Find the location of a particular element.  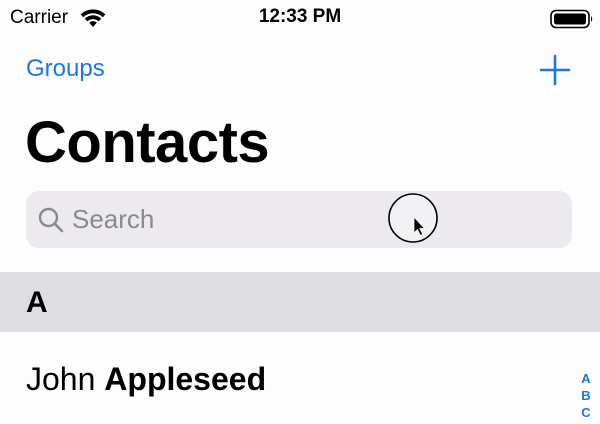

status-bar: Carrier 12:33 PM is located at coordinates (300, 18).